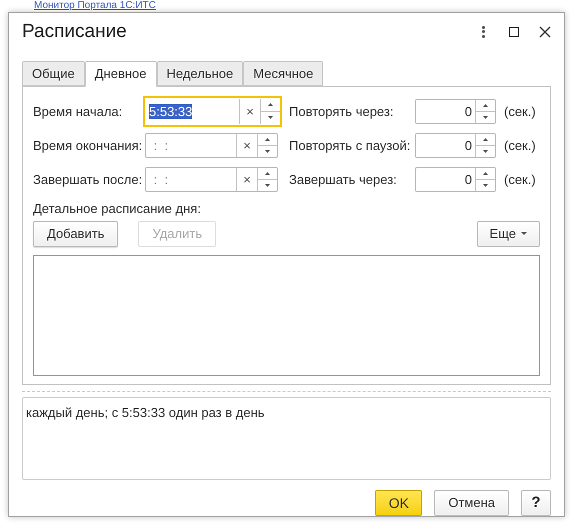 This screenshot has height=524, width=573. What do you see at coordinates (508, 233) in the screenshot?
I see `more-dropdown-button: Еще` at bounding box center [508, 233].